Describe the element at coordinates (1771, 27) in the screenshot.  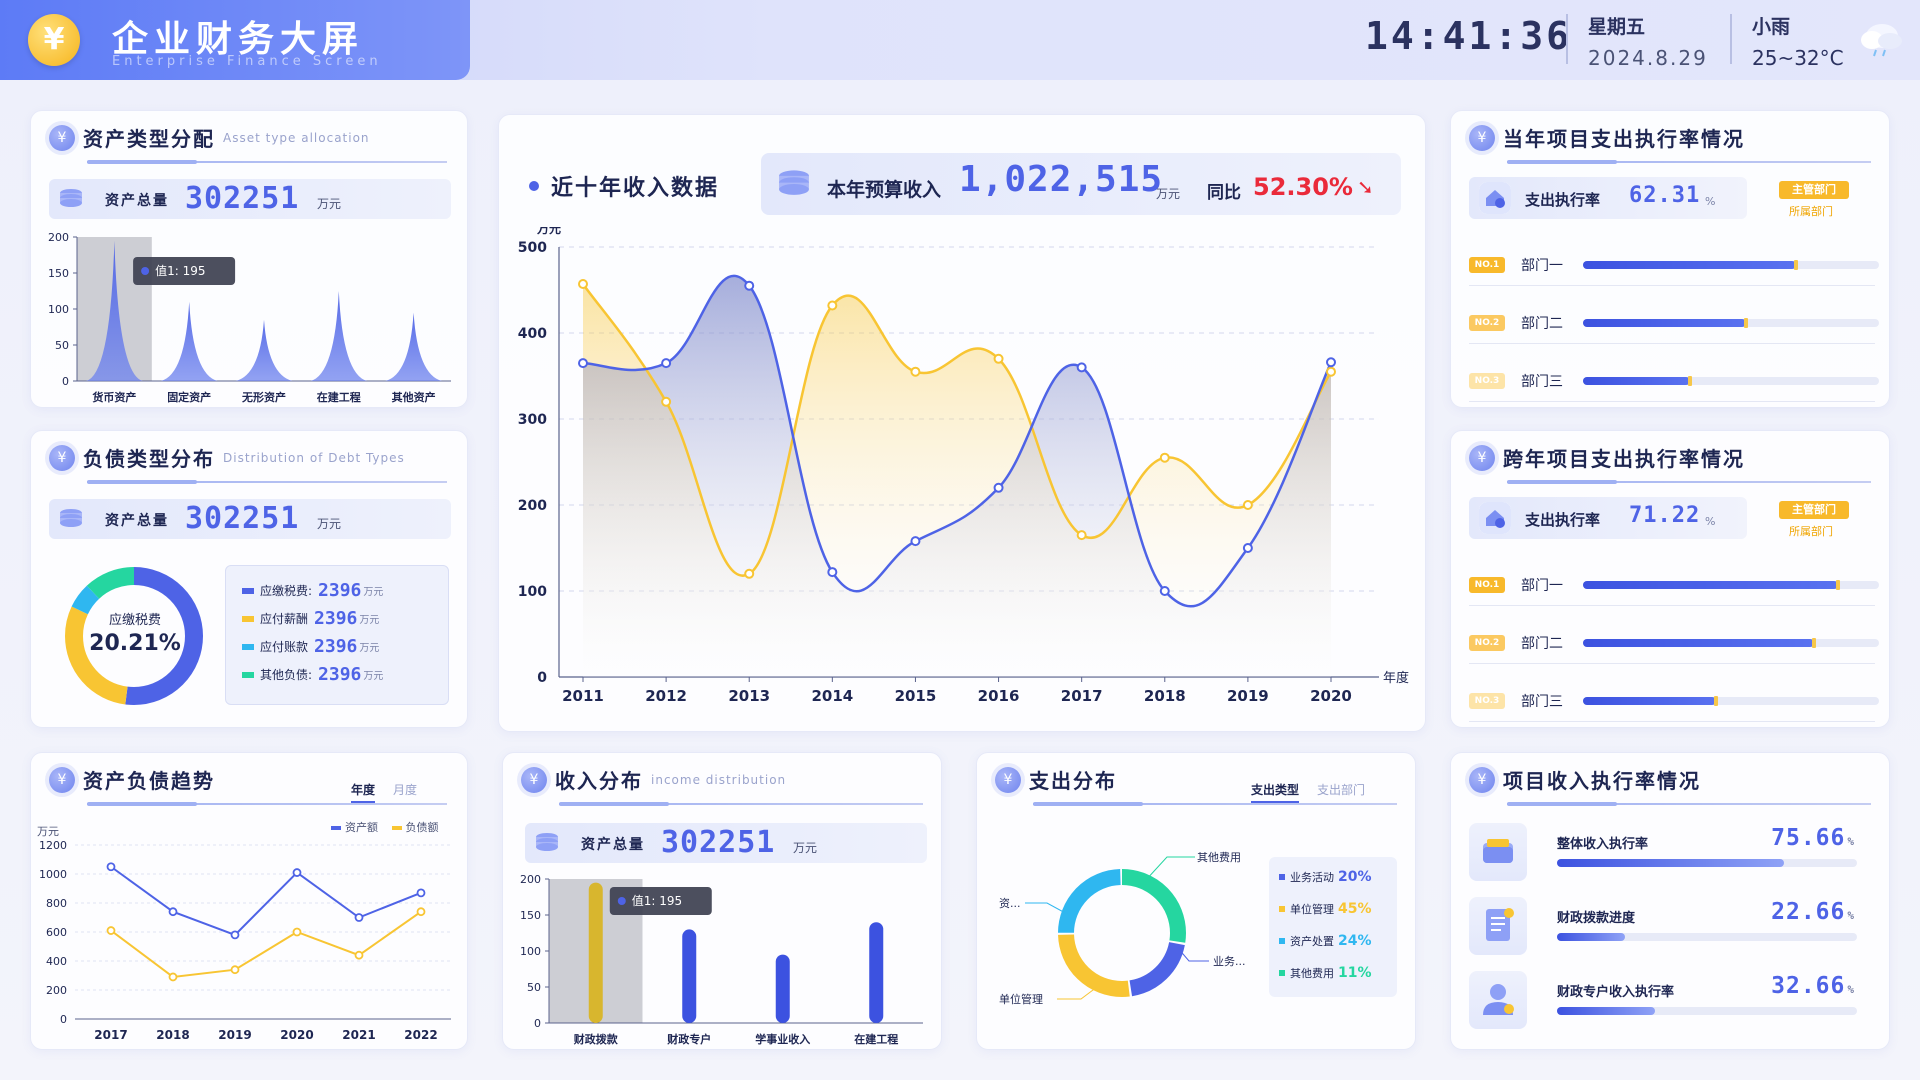
I see `weather-label: 小雨` at that location.